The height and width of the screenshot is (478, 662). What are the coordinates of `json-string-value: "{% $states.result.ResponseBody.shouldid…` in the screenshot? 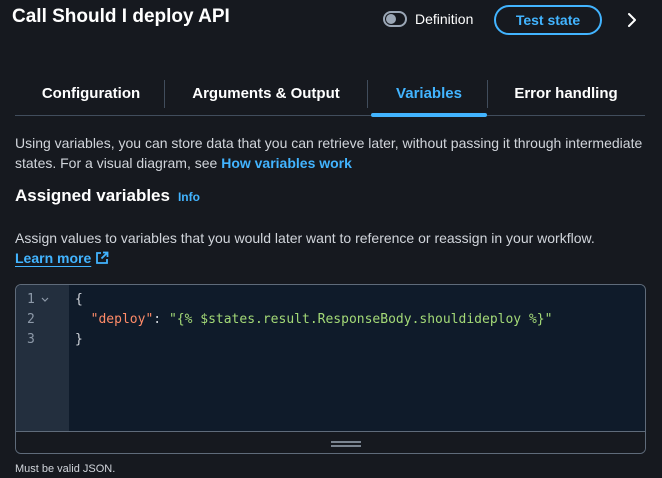 It's located at (360, 319).